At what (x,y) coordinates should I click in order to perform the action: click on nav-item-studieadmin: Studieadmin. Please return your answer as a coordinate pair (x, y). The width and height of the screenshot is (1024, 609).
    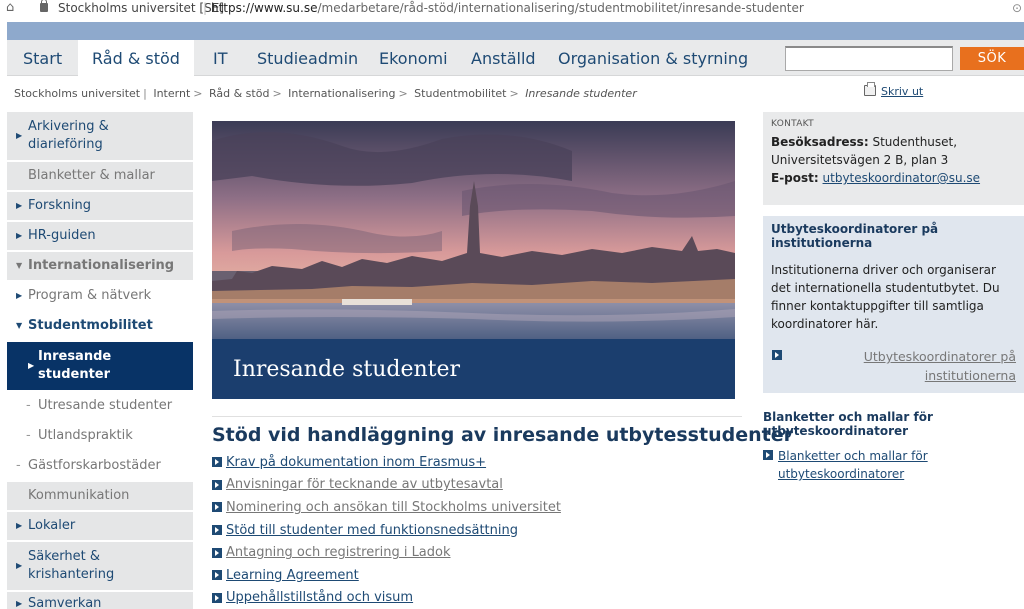
    Looking at the image, I should click on (307, 58).